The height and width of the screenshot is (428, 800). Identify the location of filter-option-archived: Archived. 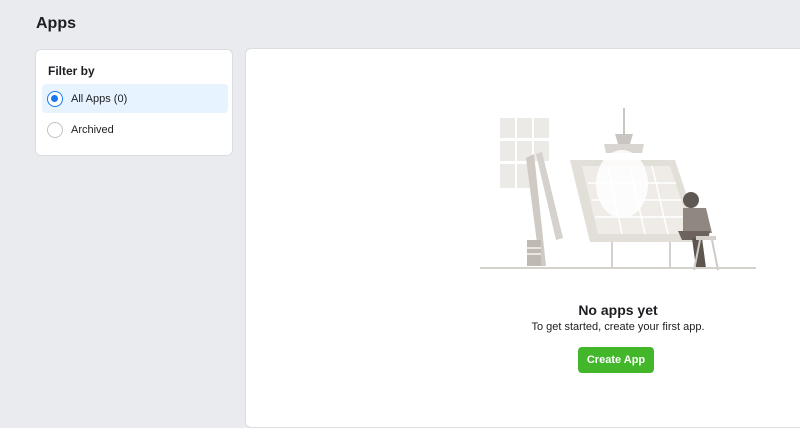
(135, 129).